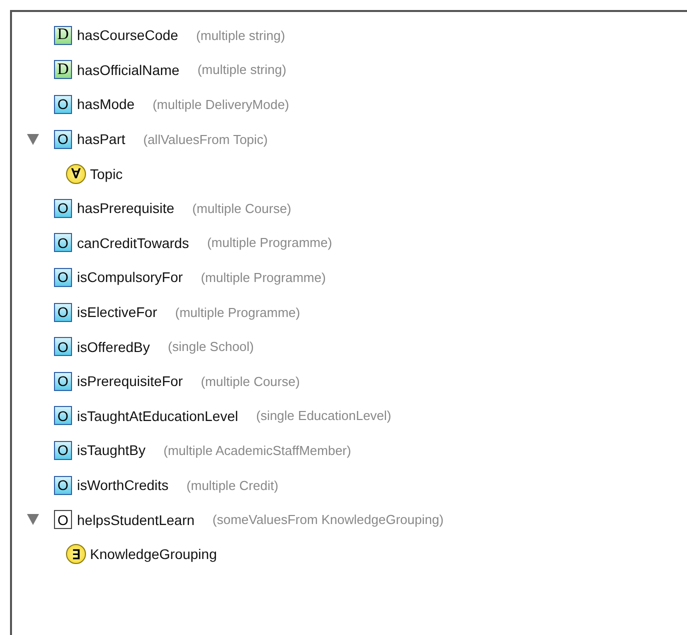 The width and height of the screenshot is (687, 635). What do you see at coordinates (111, 450) in the screenshot?
I see `property-name: isTaughtBy` at bounding box center [111, 450].